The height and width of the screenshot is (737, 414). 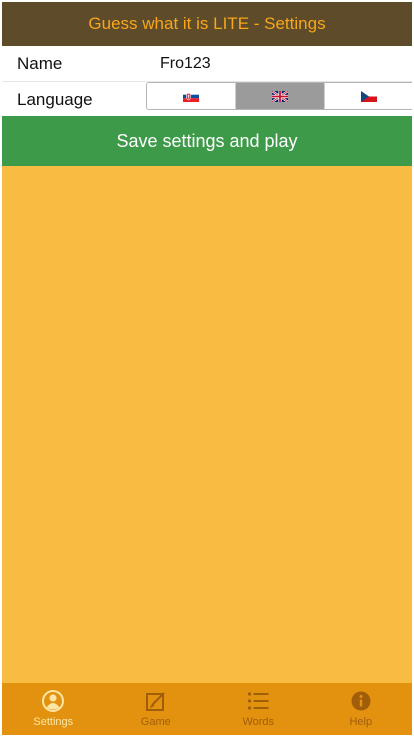 I want to click on nav-item-game: Game, so click(x=156, y=709).